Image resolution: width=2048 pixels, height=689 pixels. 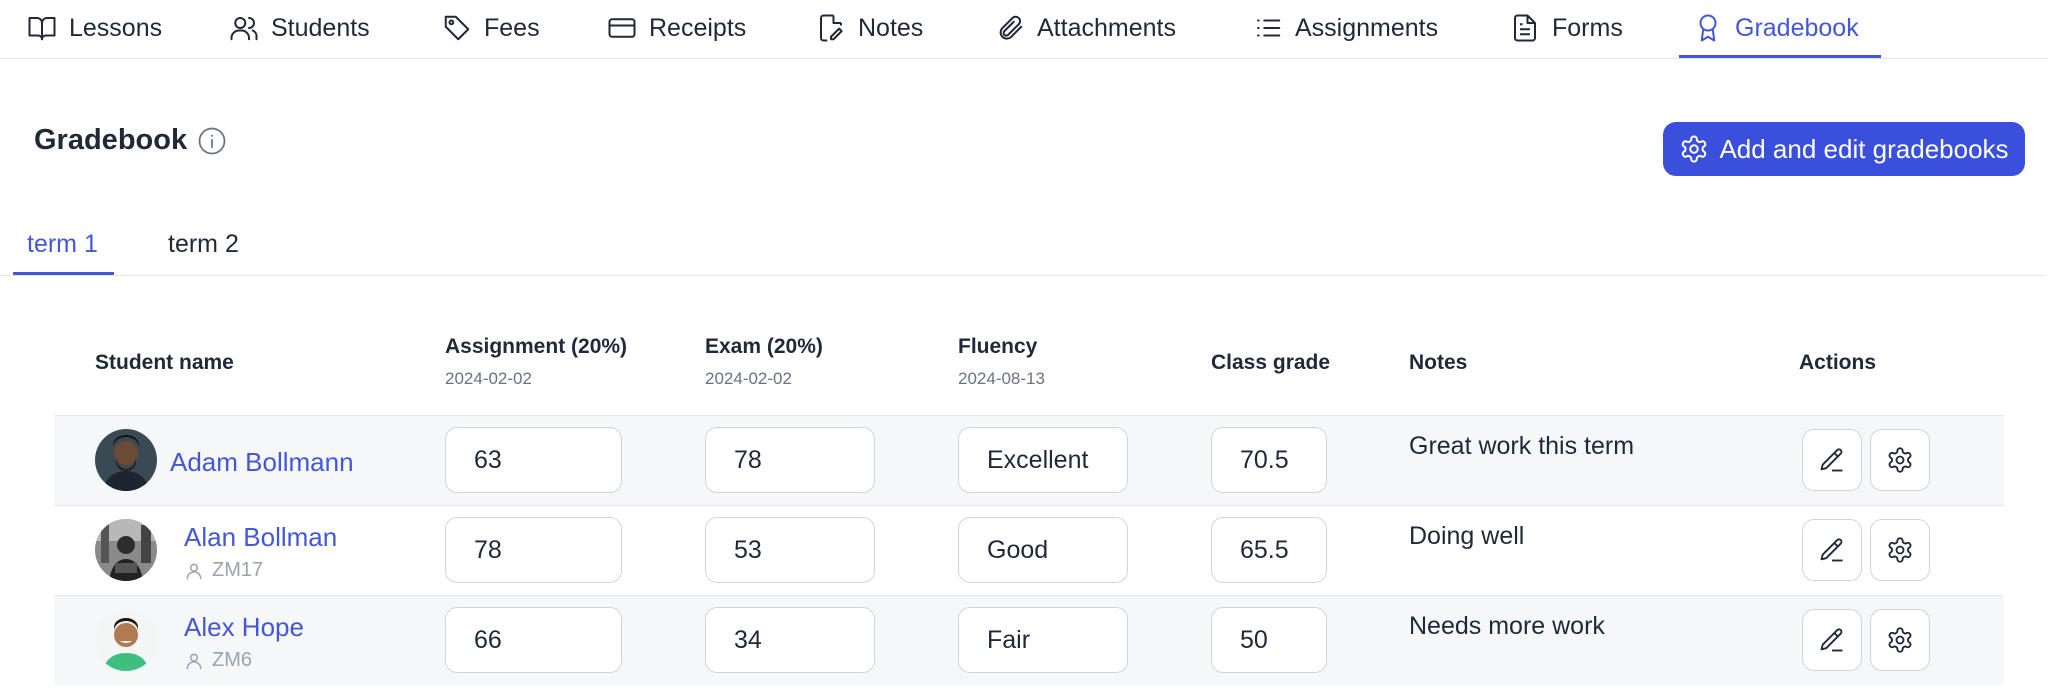 I want to click on nav-forms: Forms, so click(x=1566, y=28).